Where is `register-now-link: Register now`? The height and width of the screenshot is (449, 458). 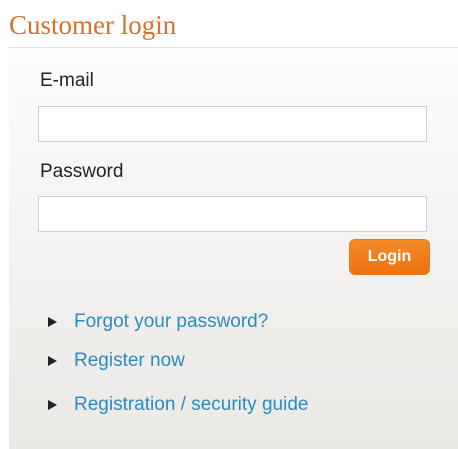
register-now-link: Register now is located at coordinates (116, 361).